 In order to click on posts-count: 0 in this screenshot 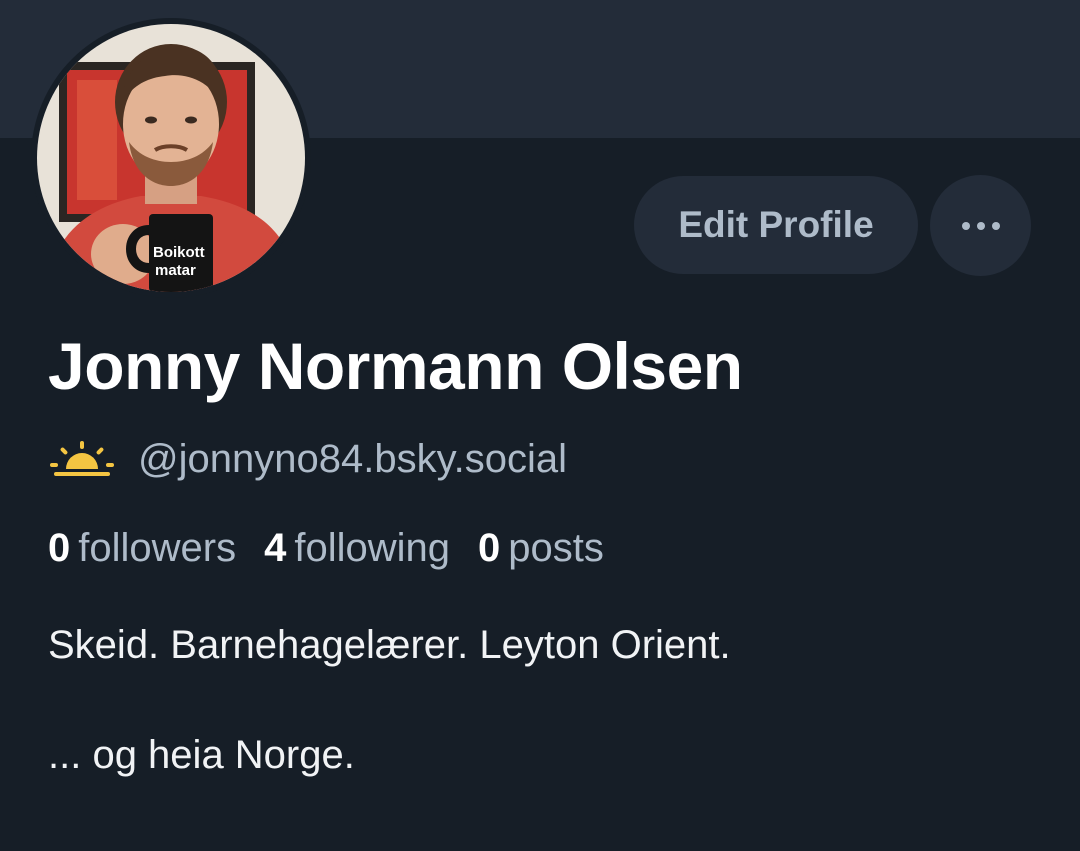, I will do `click(489, 548)`.